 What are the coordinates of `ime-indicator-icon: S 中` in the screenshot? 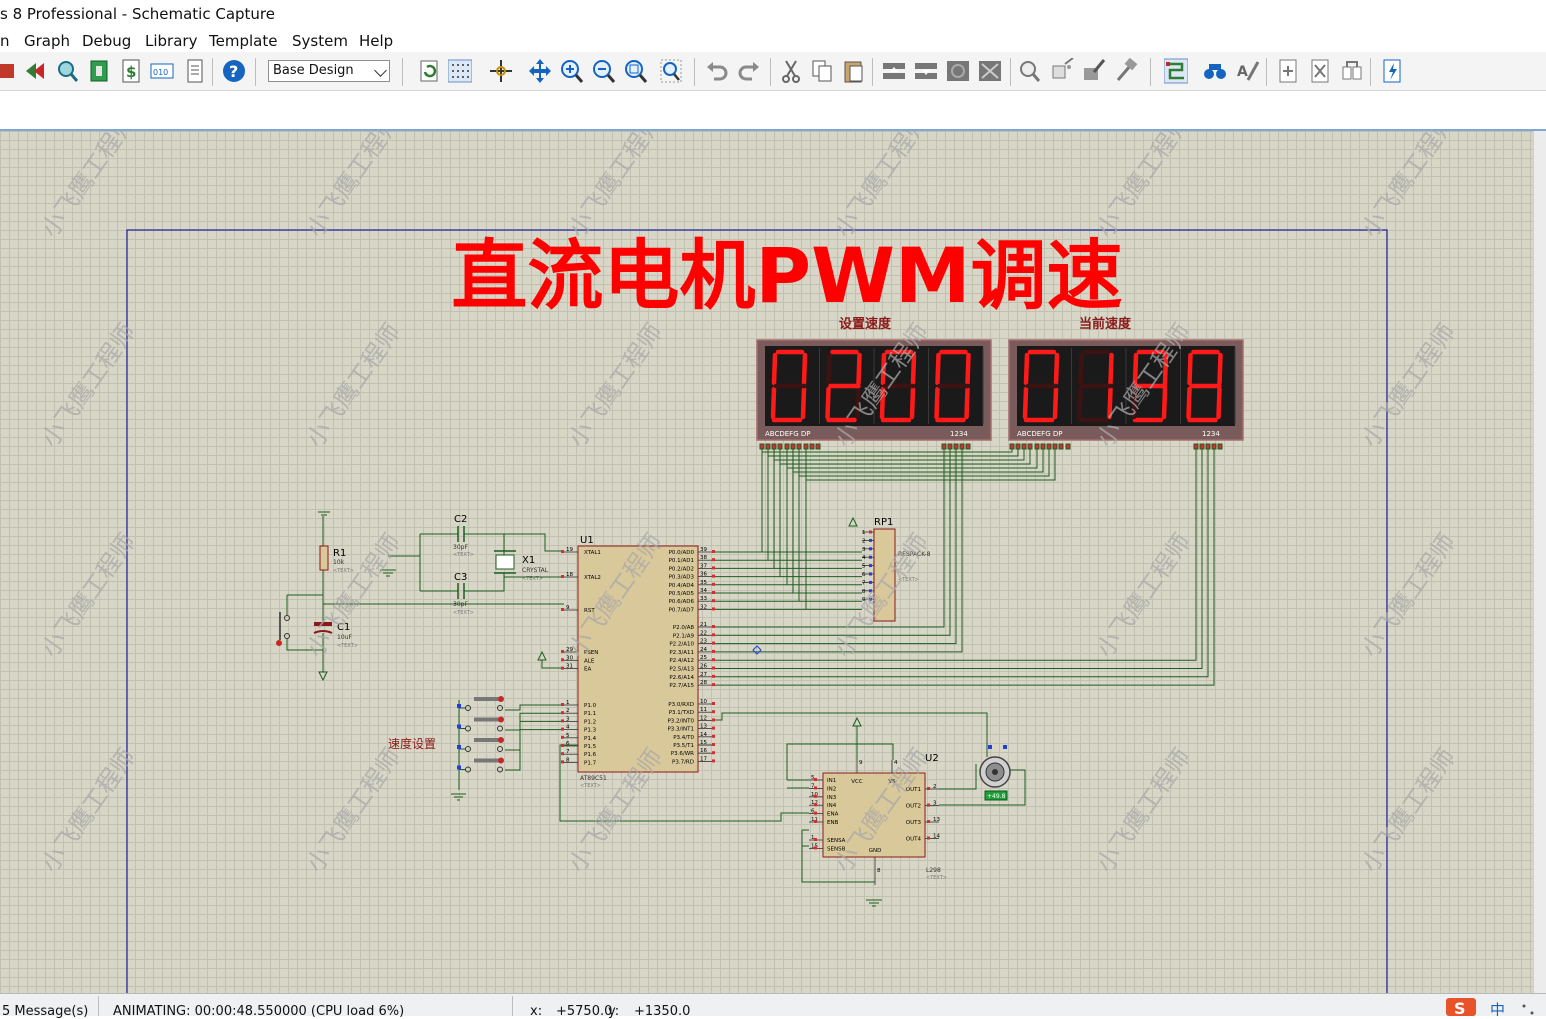 It's located at (1496, 1005).